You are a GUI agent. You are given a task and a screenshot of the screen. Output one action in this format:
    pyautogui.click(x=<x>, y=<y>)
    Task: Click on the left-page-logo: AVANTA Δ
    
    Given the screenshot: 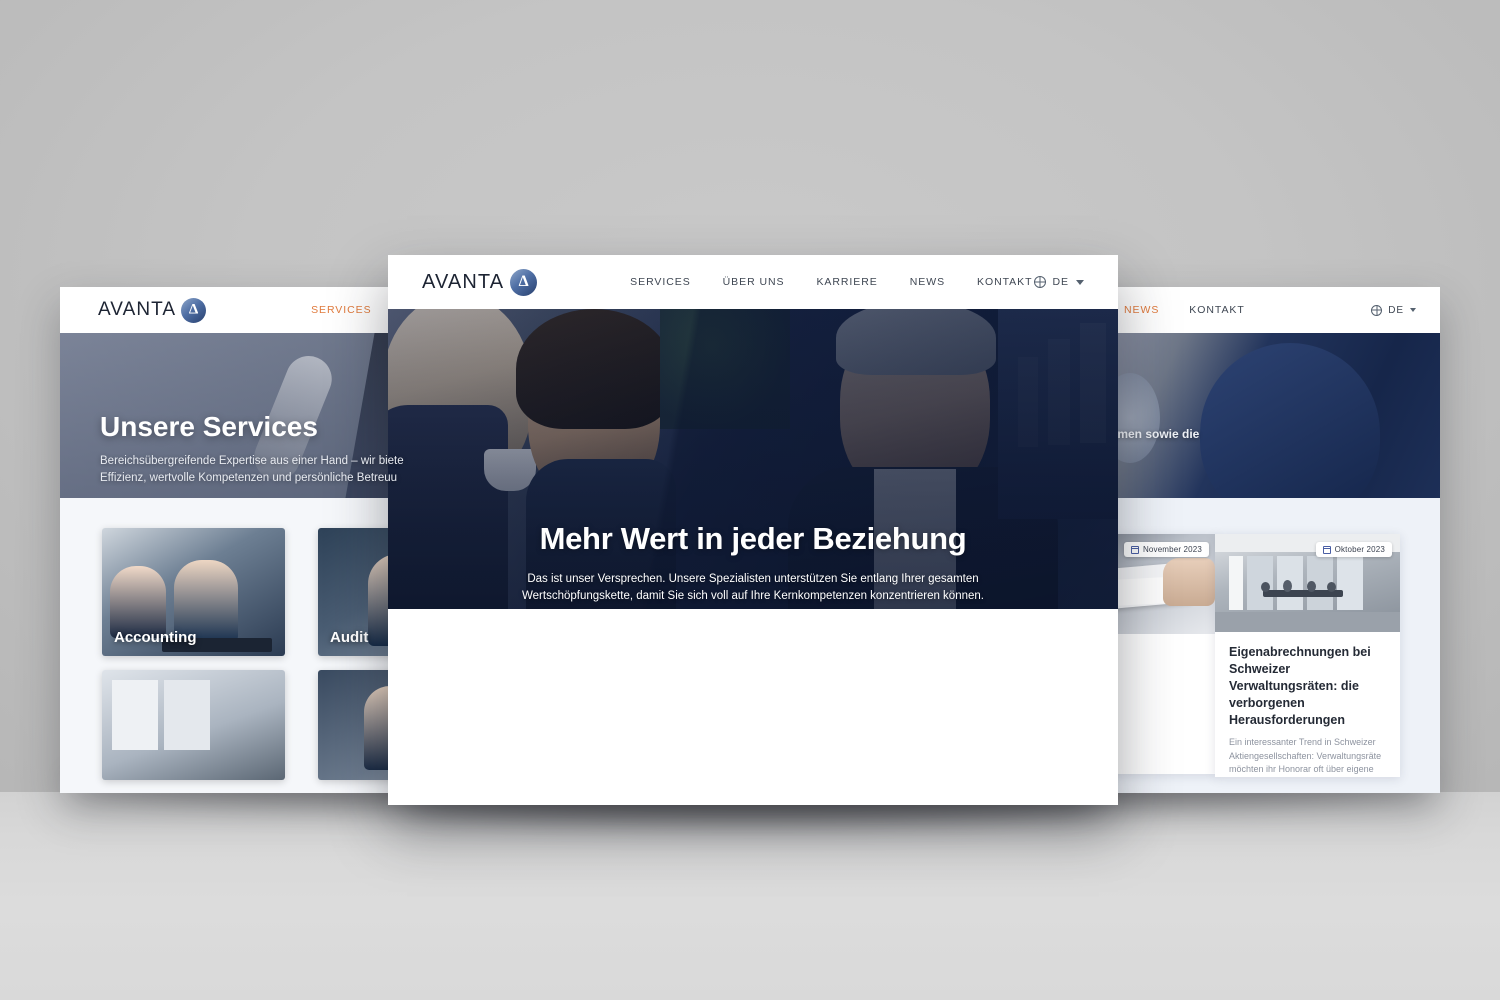 What is the action you would take?
    pyautogui.click(x=152, y=310)
    